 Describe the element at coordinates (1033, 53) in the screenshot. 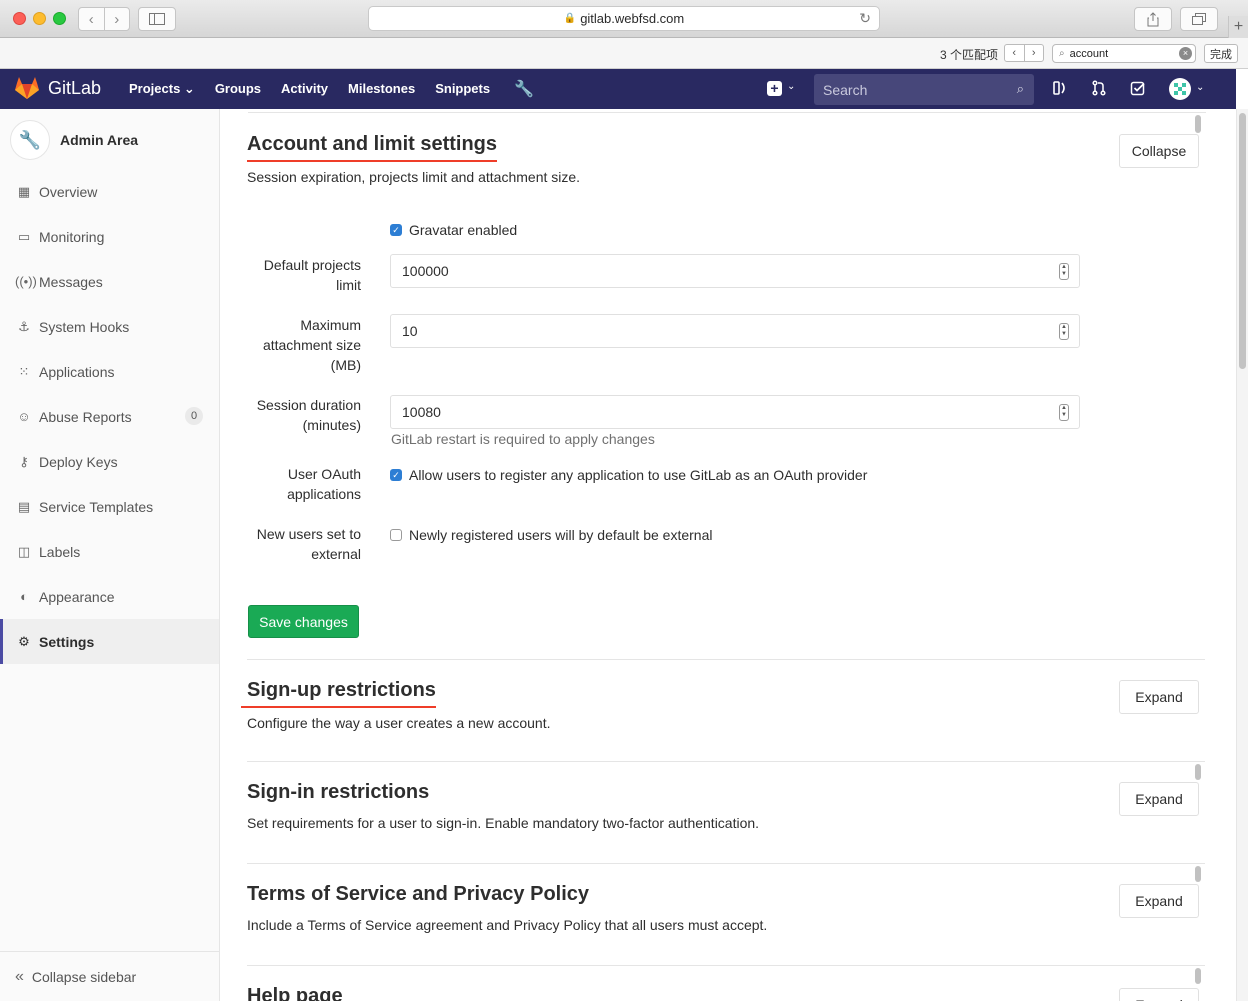

I see `find-next-icon: ›` at that location.